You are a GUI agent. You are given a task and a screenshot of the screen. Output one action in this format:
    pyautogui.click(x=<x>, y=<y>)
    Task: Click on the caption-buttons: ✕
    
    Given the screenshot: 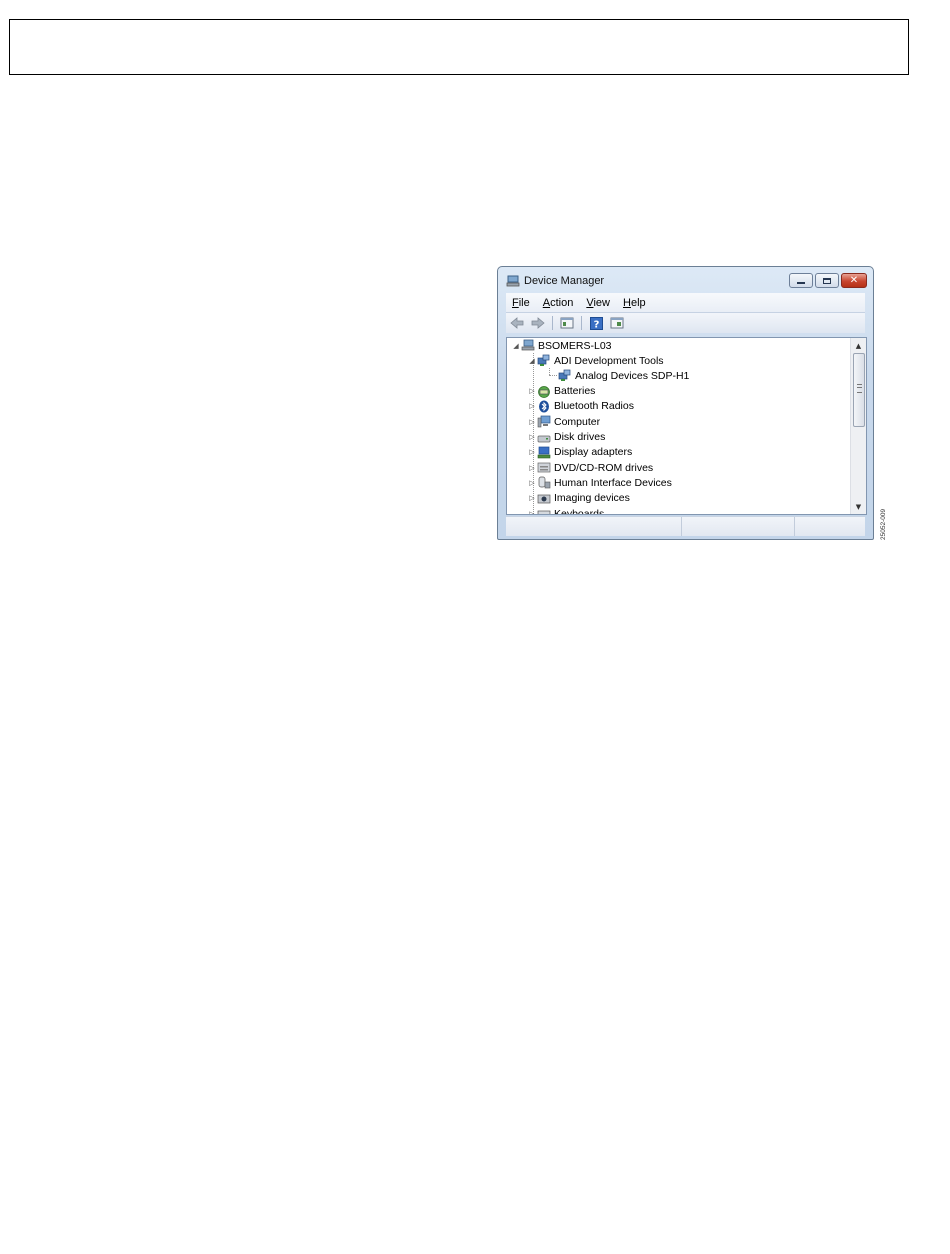 What is the action you would take?
    pyautogui.click(x=828, y=280)
    